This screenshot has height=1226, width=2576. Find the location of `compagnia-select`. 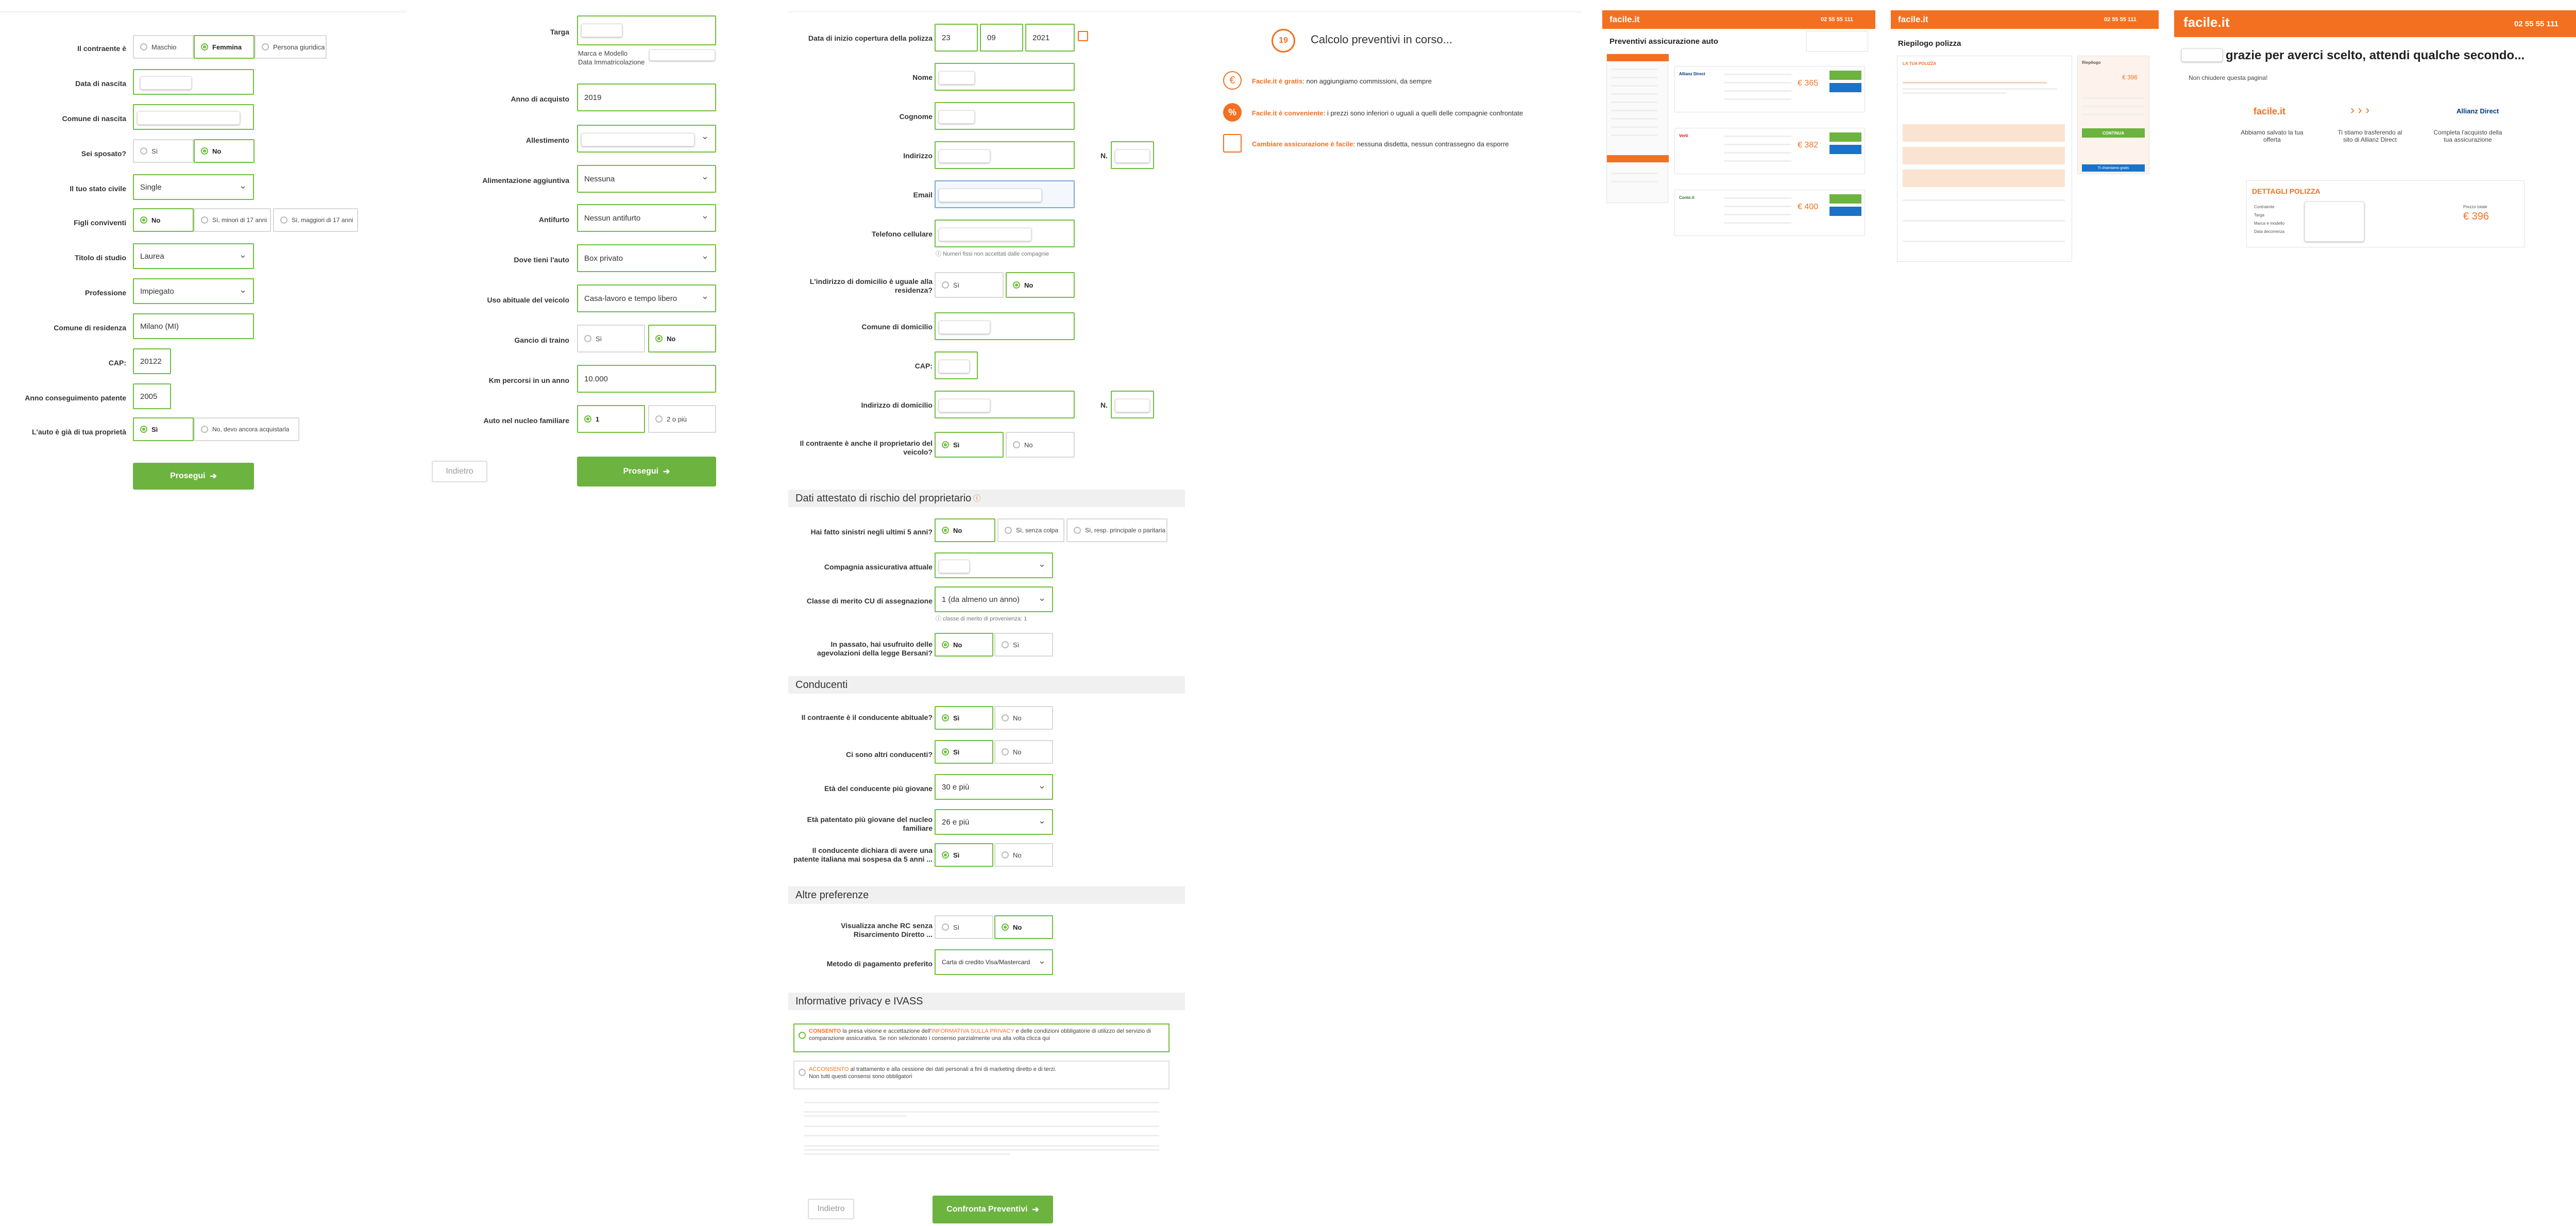

compagnia-select is located at coordinates (994, 565).